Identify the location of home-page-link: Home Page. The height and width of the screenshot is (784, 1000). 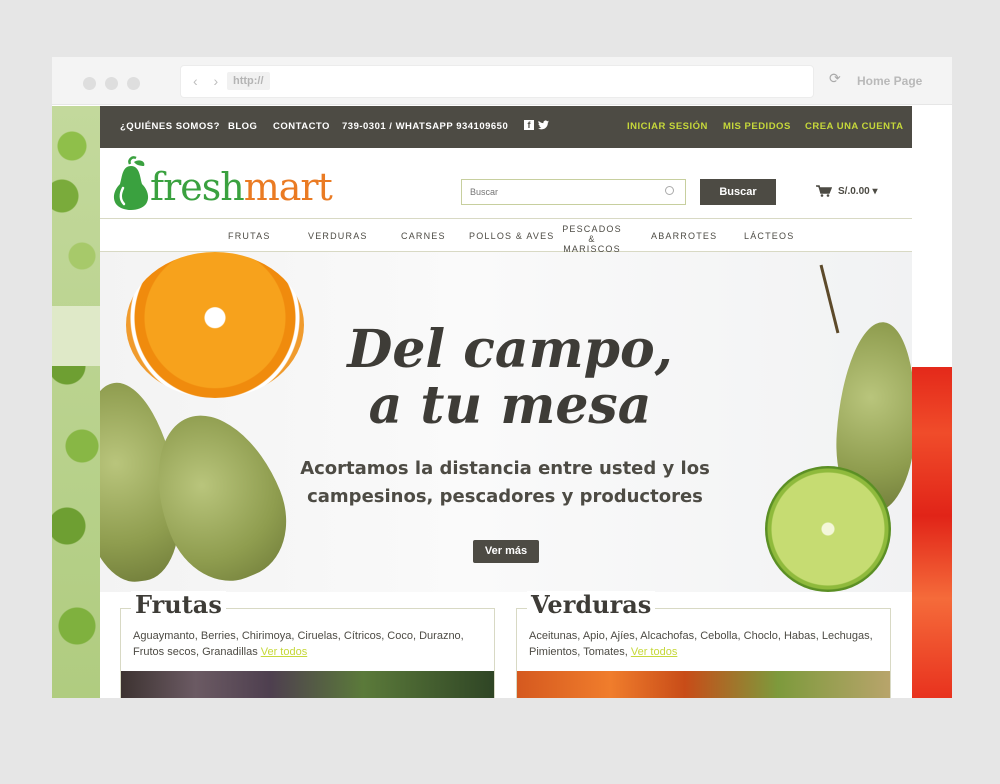
(889, 81).